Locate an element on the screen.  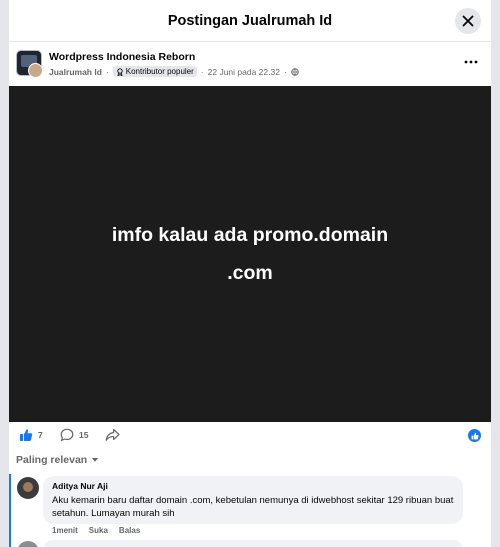
comment-bubble is located at coordinates (253, 543).